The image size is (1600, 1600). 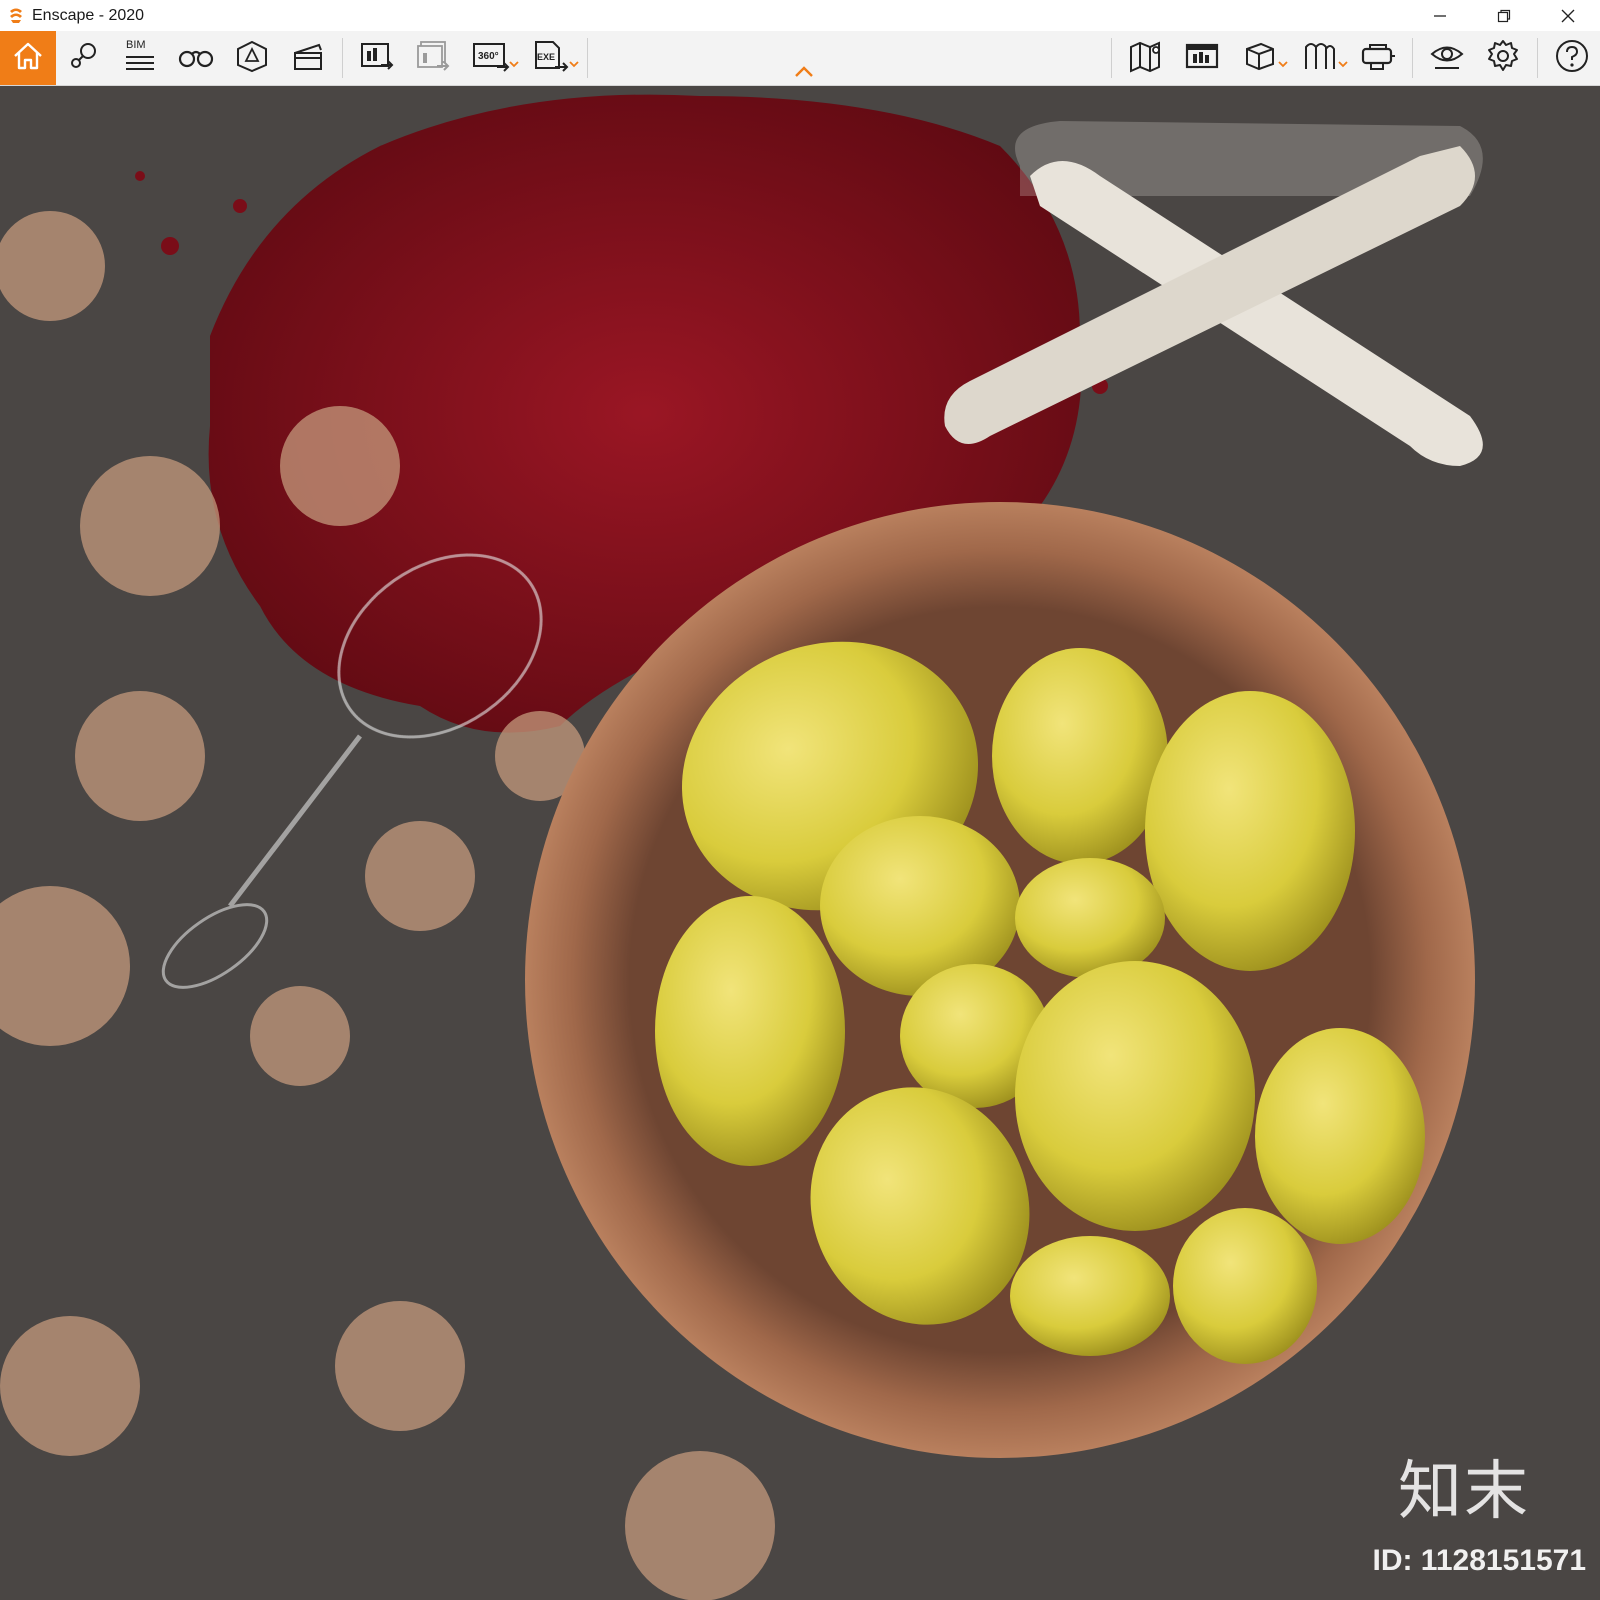 What do you see at coordinates (800, 15) in the screenshot?
I see `title-bar: Enscape - 2020` at bounding box center [800, 15].